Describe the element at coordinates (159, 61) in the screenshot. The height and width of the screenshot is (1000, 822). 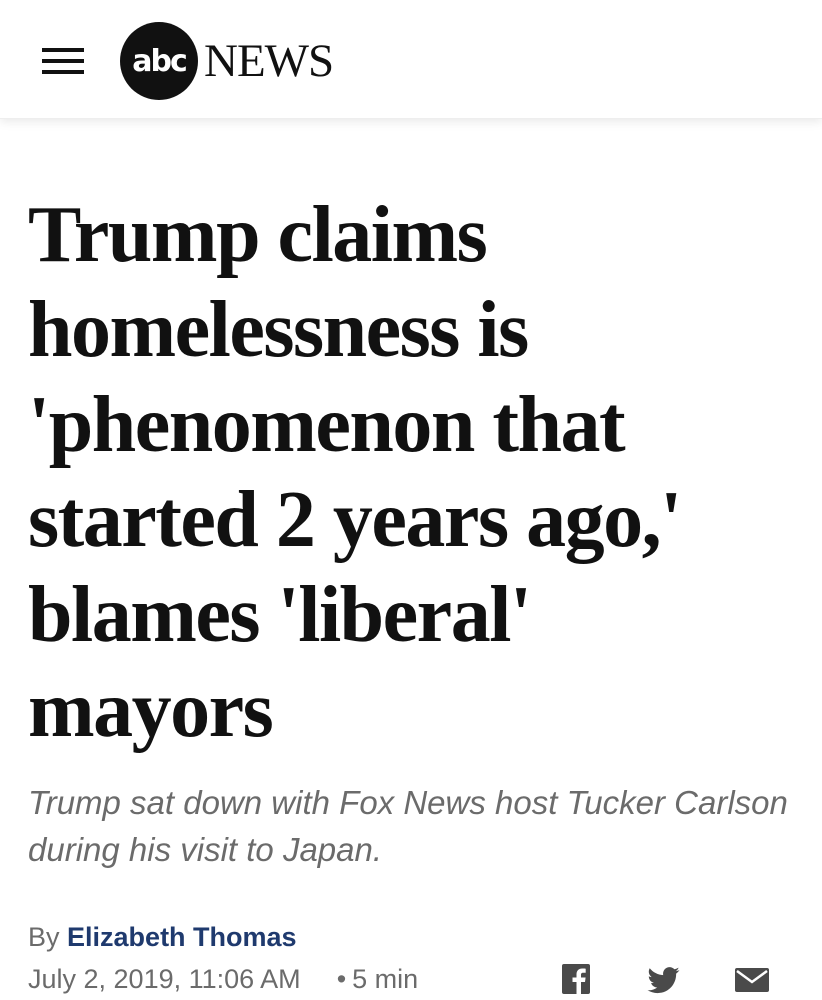
I see `abc-logo-circle: abc` at that location.